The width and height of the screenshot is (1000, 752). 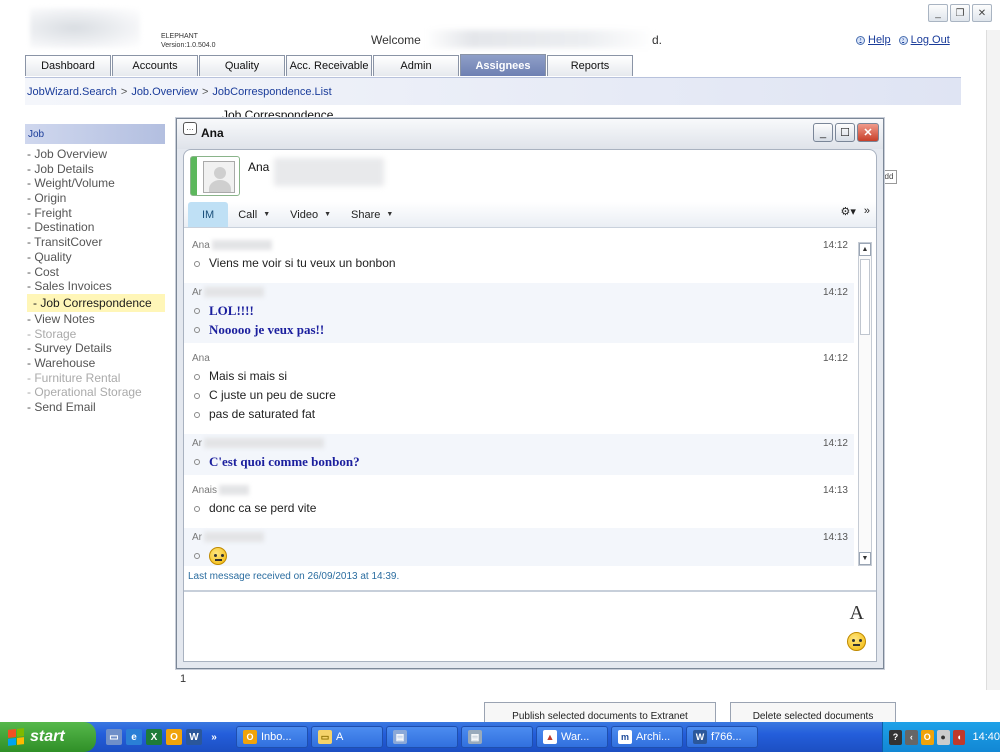 I want to click on logout-icon: ›, so click(x=903, y=40).